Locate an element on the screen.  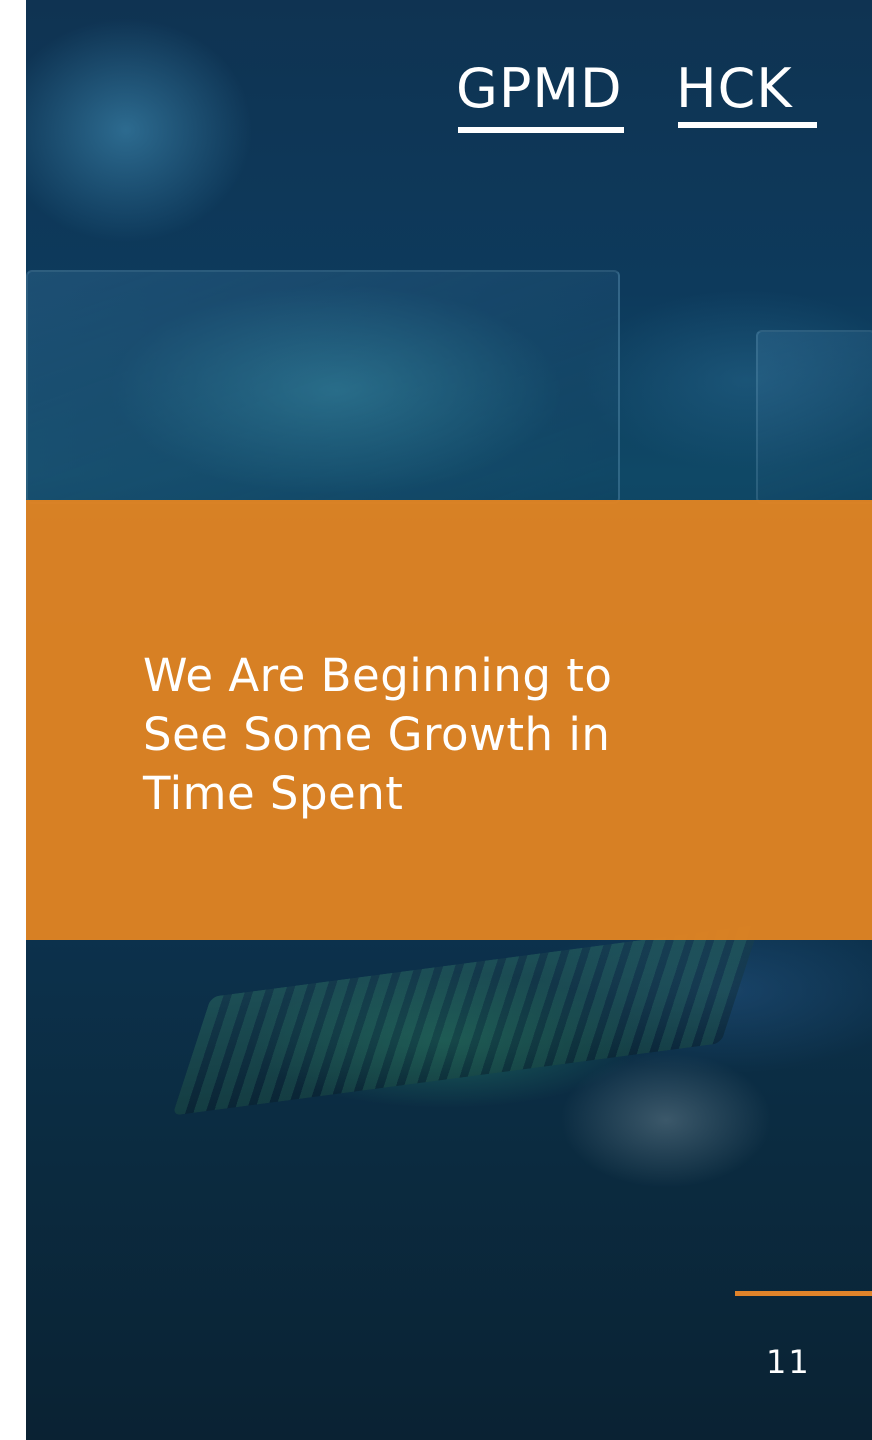
logo-hck-underline is located at coordinates (747, 125).